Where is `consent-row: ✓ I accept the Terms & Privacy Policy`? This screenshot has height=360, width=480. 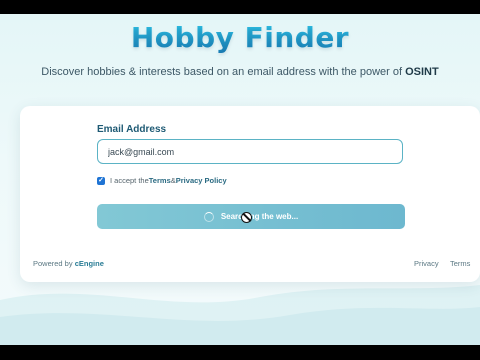
consent-row: ✓ I accept the Terms & Privacy Policy is located at coordinates (162, 180).